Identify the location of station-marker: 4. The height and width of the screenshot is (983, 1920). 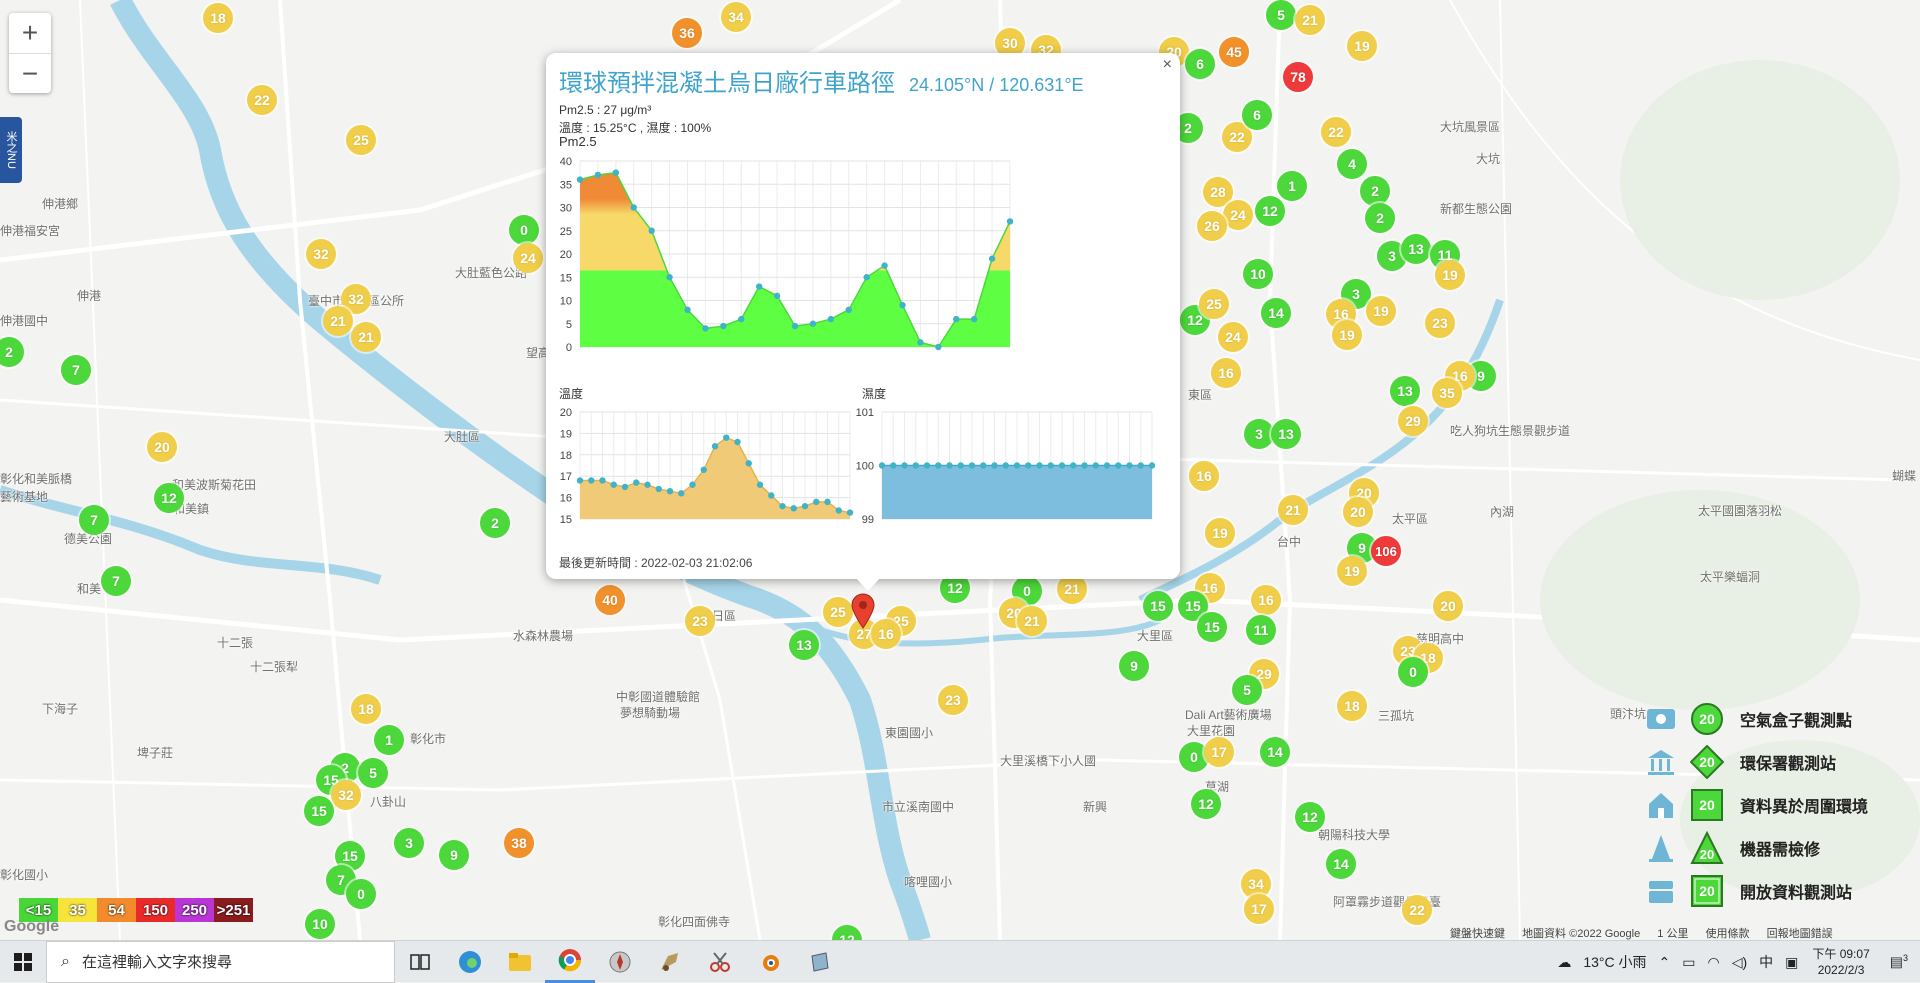
(1352, 164).